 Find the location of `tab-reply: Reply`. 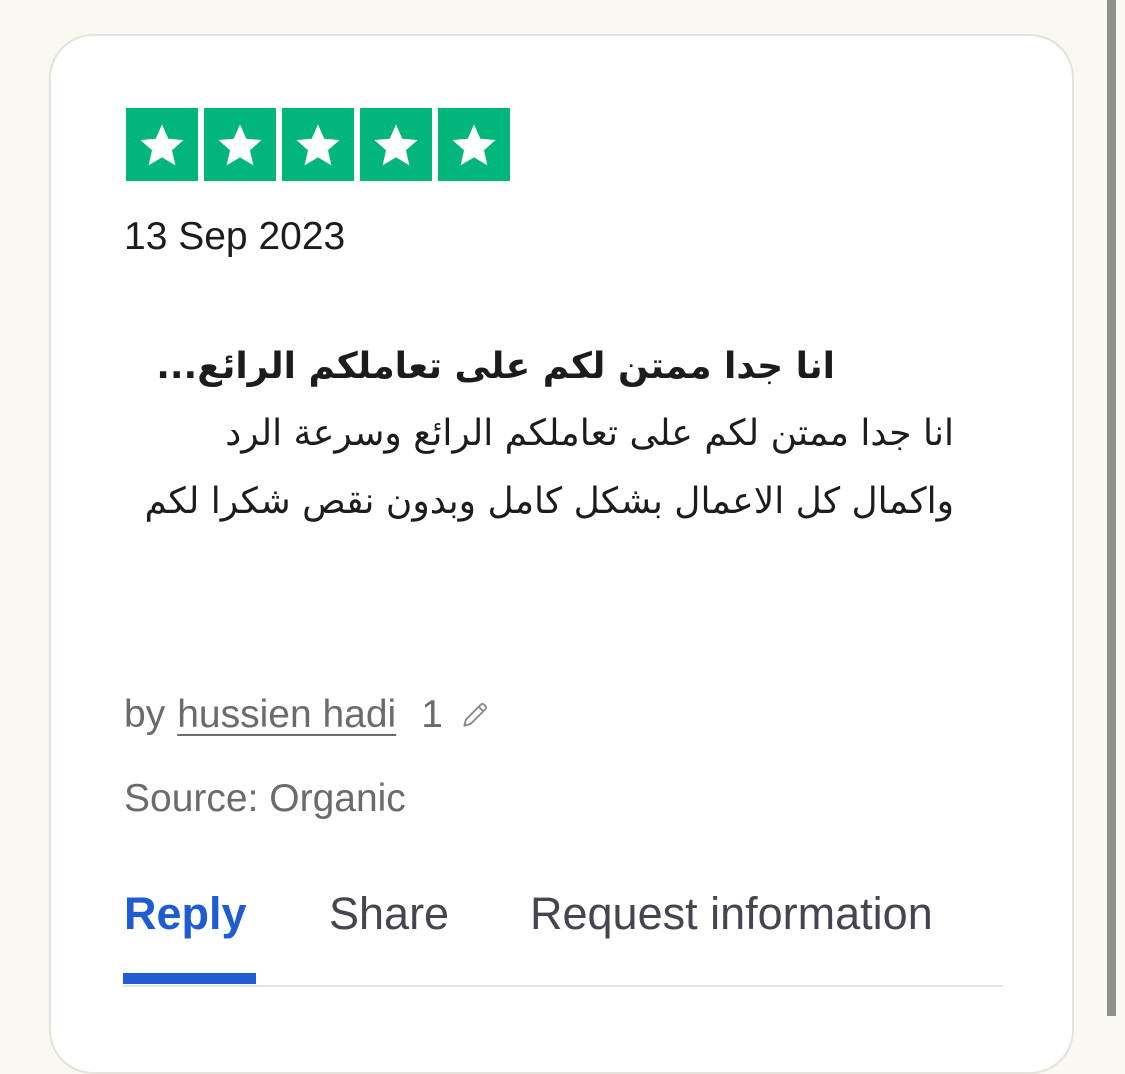

tab-reply: Reply is located at coordinates (185, 914).